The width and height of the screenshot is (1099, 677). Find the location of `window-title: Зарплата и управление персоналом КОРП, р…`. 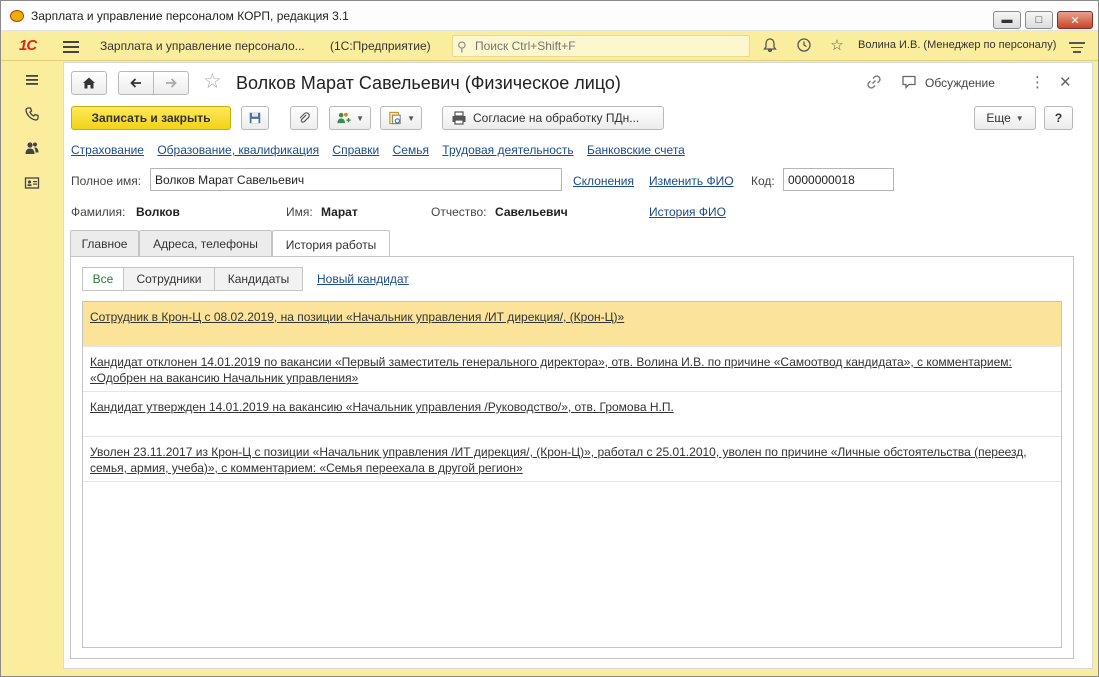

window-title: Зарплата и управление персоналом КОРП, р… is located at coordinates (190, 16).